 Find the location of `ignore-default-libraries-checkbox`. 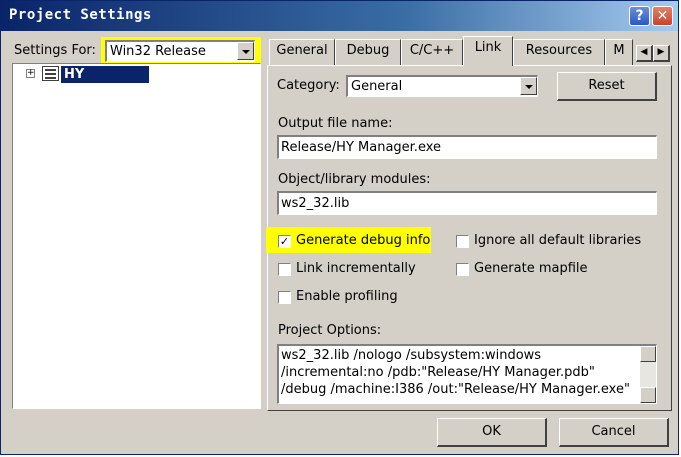

ignore-default-libraries-checkbox is located at coordinates (462, 241).